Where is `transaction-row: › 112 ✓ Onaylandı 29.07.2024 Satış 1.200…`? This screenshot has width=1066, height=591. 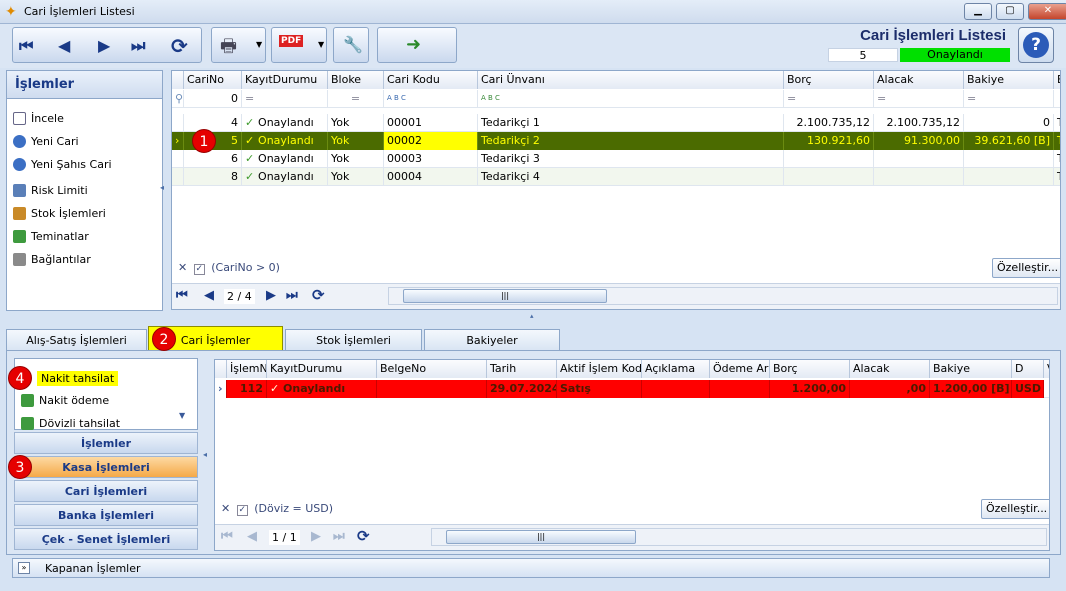
transaction-row: › 112 ✓ Onaylandı 29.07.2024 Satış 1.200… is located at coordinates (632, 389).